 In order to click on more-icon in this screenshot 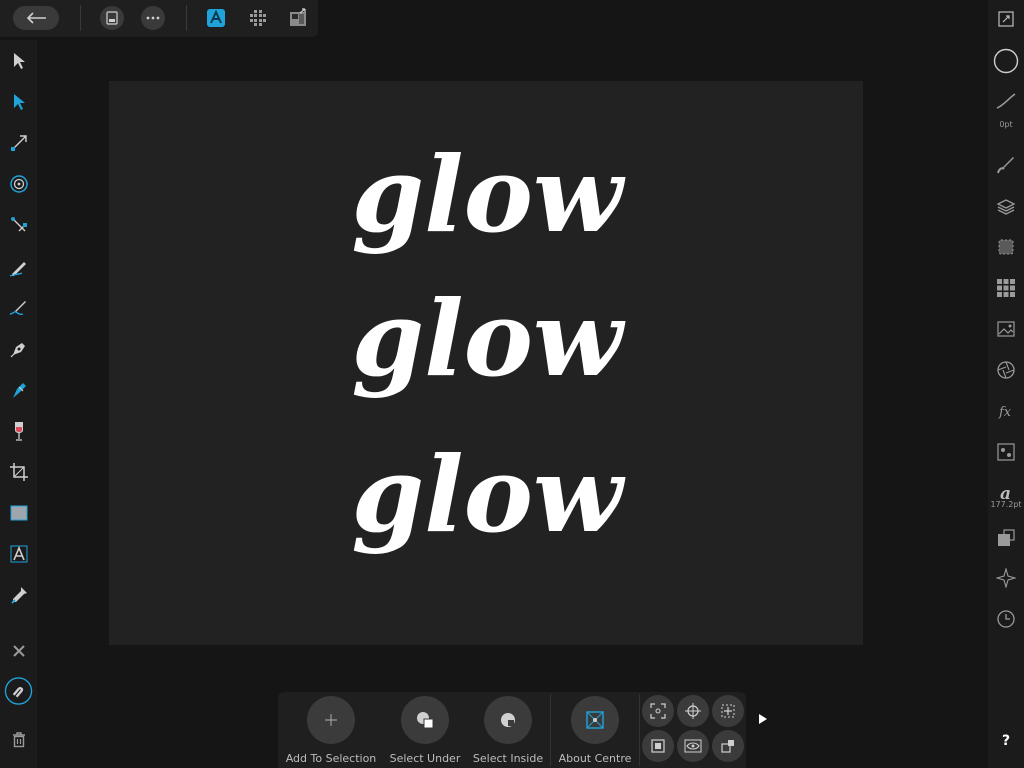, I will do `click(153, 18)`.